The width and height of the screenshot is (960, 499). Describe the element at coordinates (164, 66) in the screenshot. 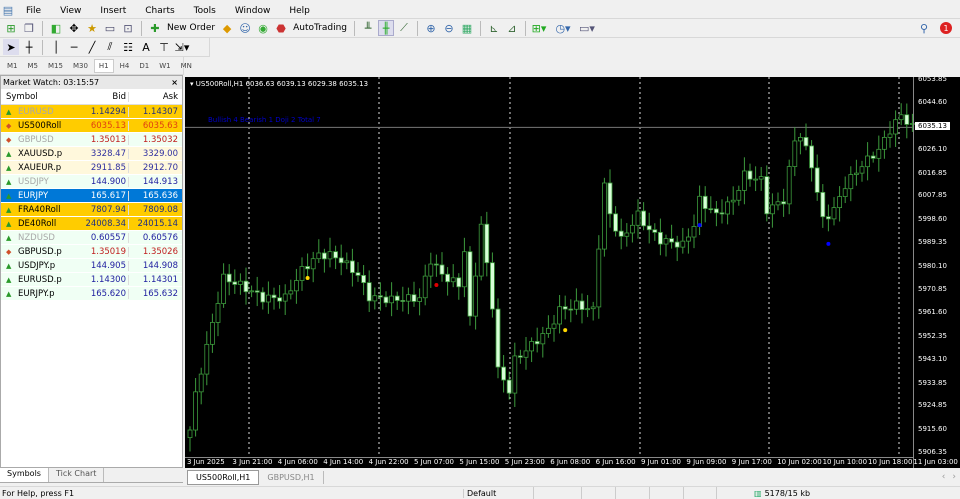

I see `timeframe-w1: W1` at that location.